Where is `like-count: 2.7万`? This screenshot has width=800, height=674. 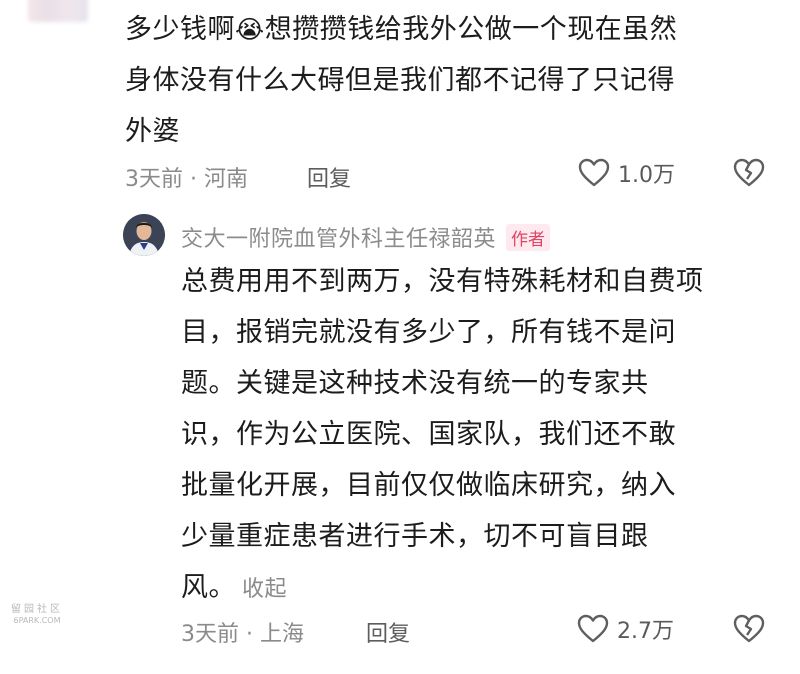 like-count: 2.7万 is located at coordinates (645, 631).